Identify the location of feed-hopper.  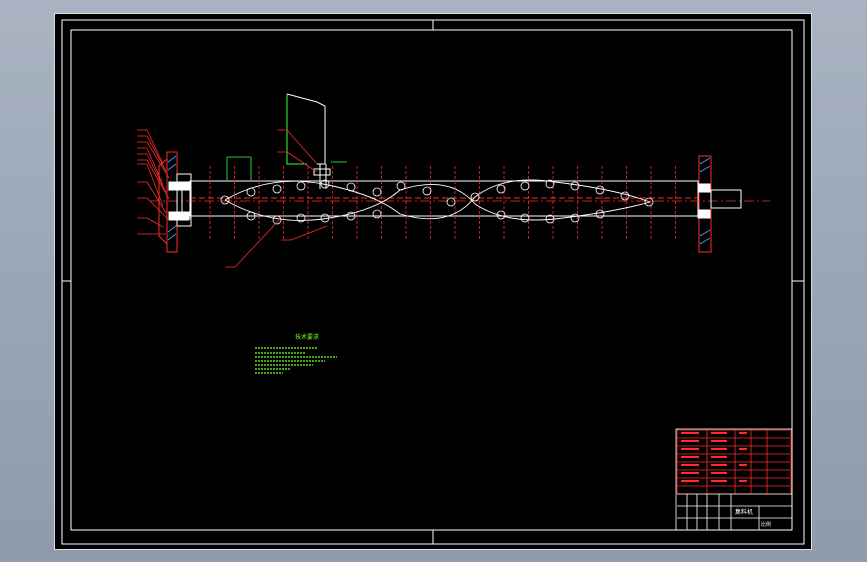
(308, 141).